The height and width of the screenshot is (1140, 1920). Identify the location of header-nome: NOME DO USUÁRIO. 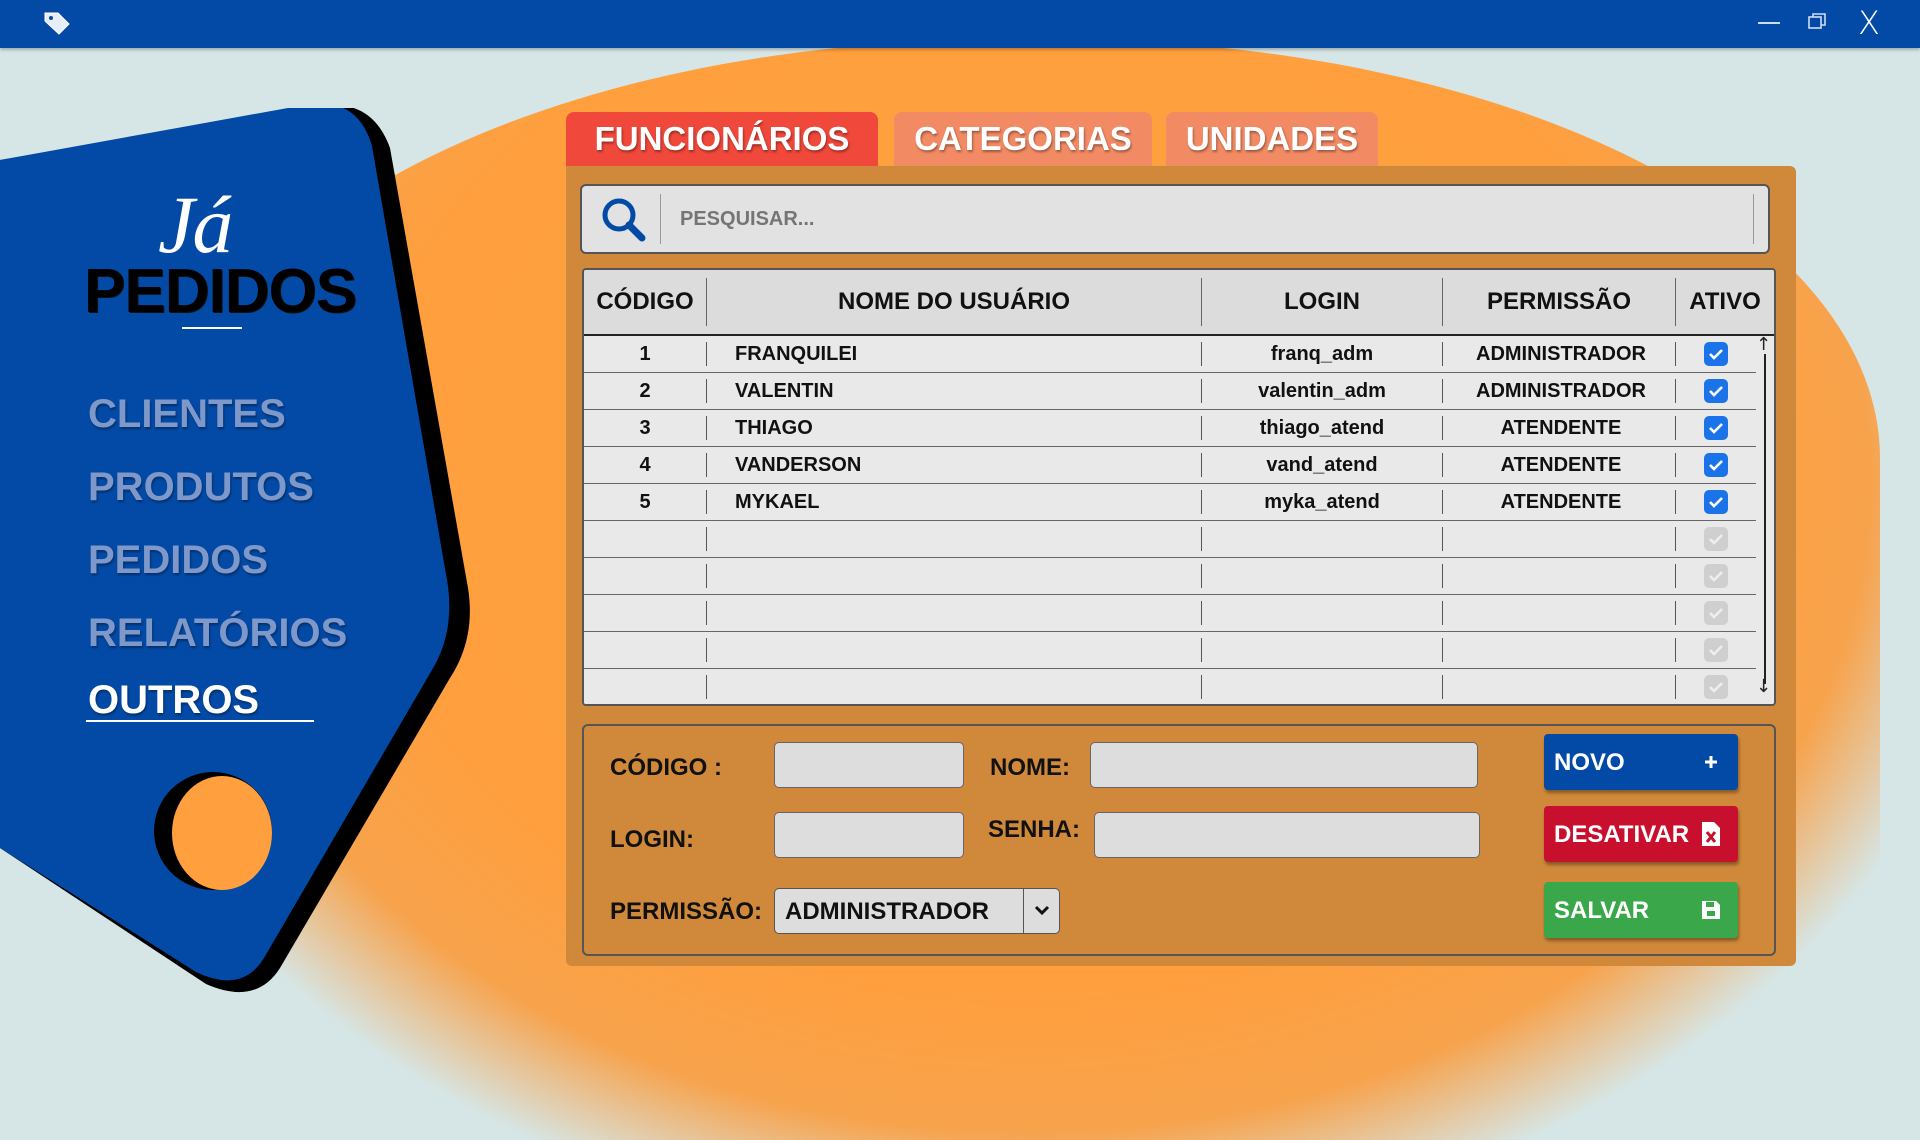
(954, 302).